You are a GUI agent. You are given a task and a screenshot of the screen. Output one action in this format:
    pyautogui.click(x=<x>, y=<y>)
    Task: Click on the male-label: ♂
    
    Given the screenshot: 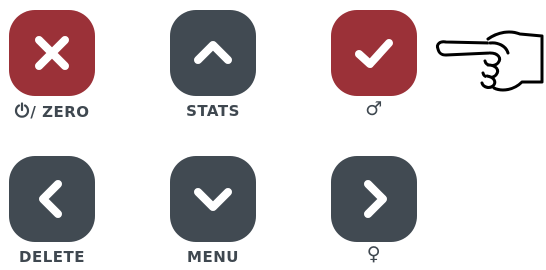 What is the action you would take?
    pyautogui.click(x=374, y=109)
    